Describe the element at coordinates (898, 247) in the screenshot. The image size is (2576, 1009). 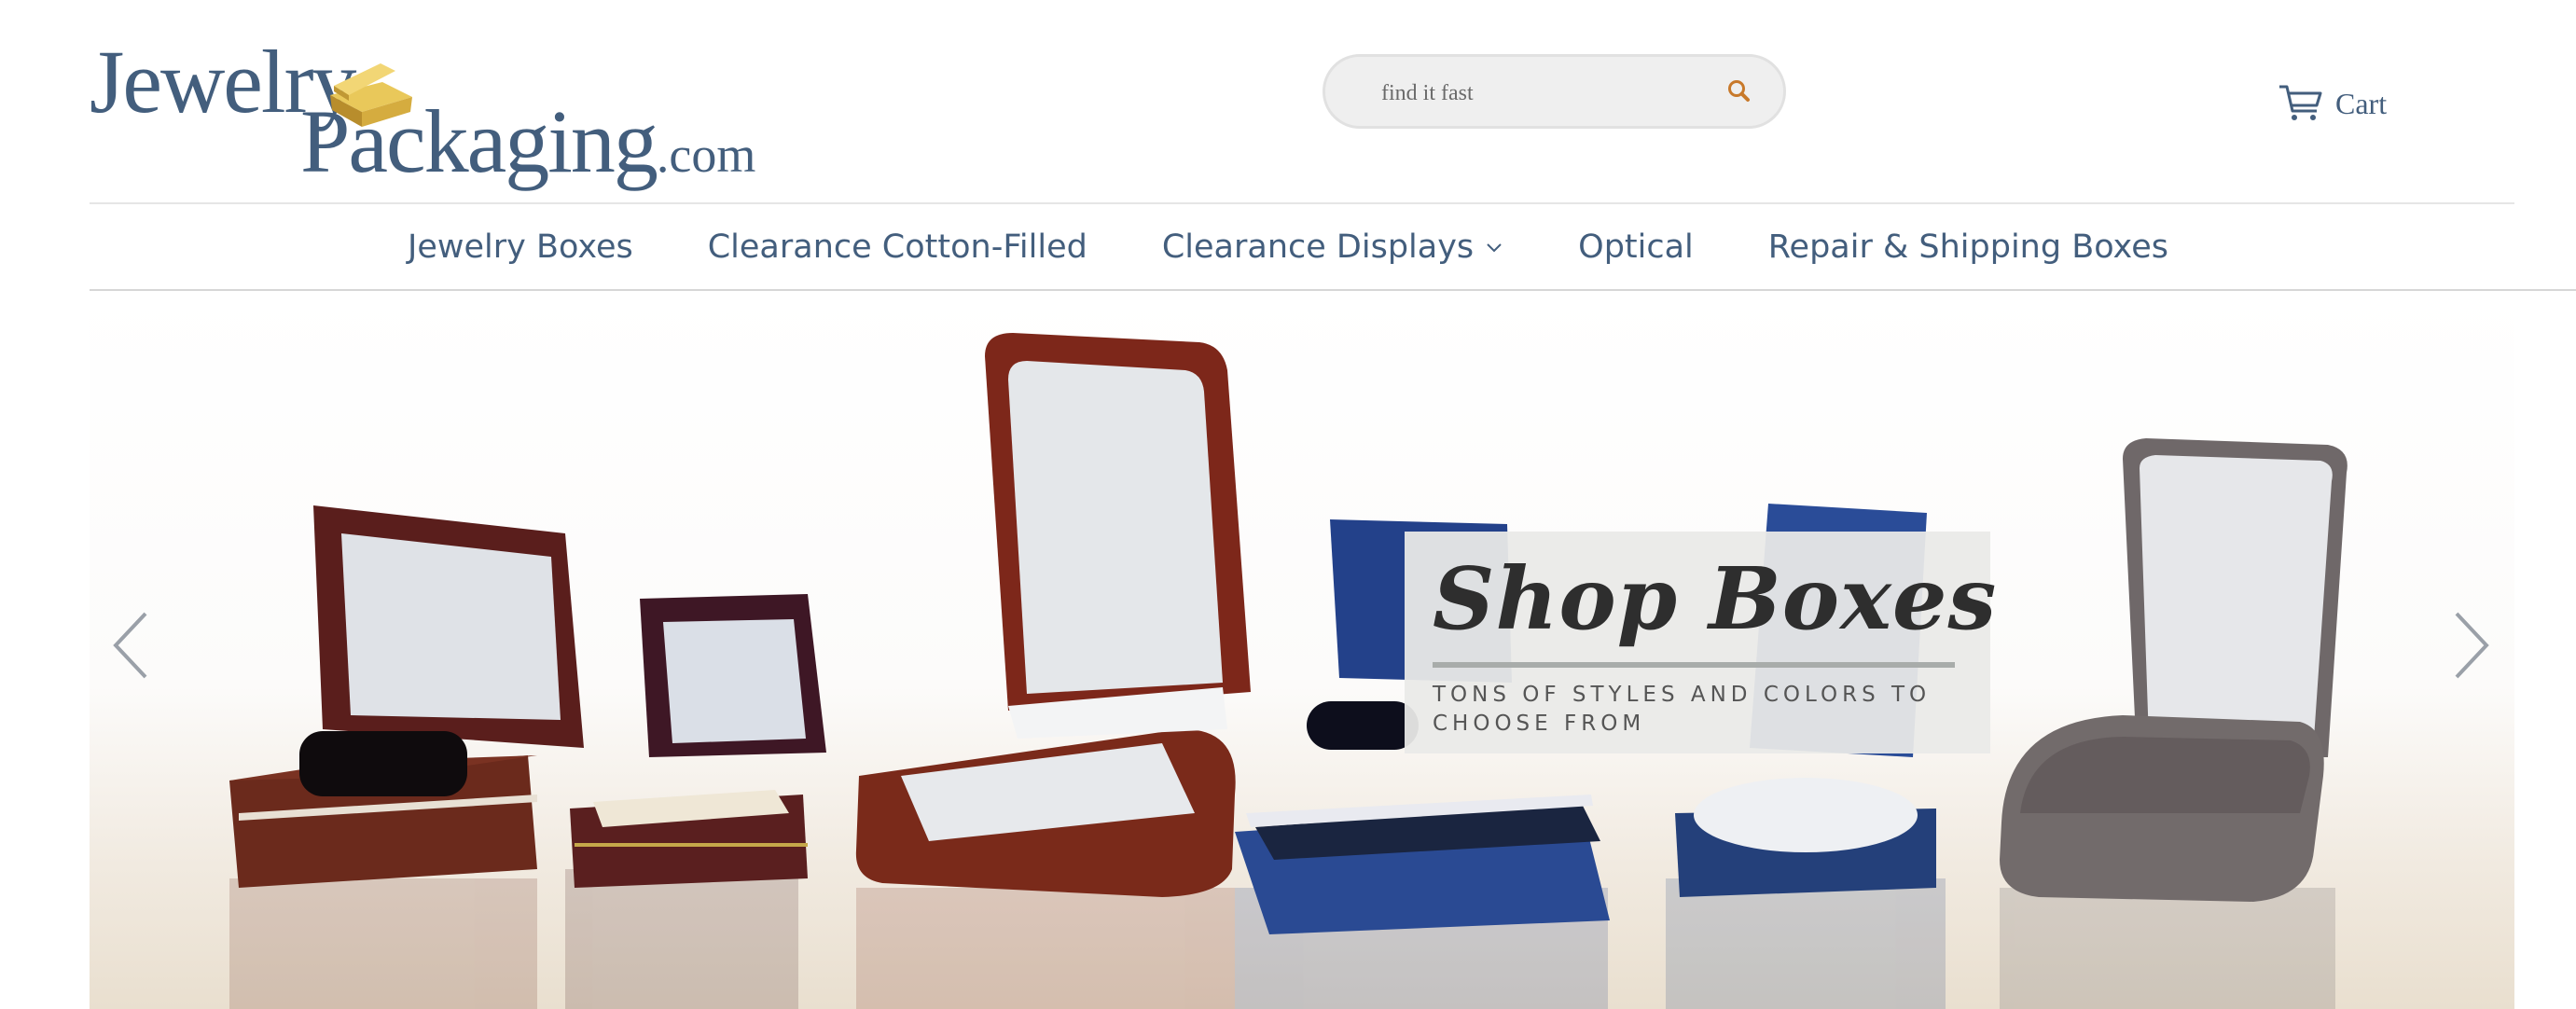
I see `nav-item-clearance-cotton-filled: Clearance Cotton-Filled` at that location.